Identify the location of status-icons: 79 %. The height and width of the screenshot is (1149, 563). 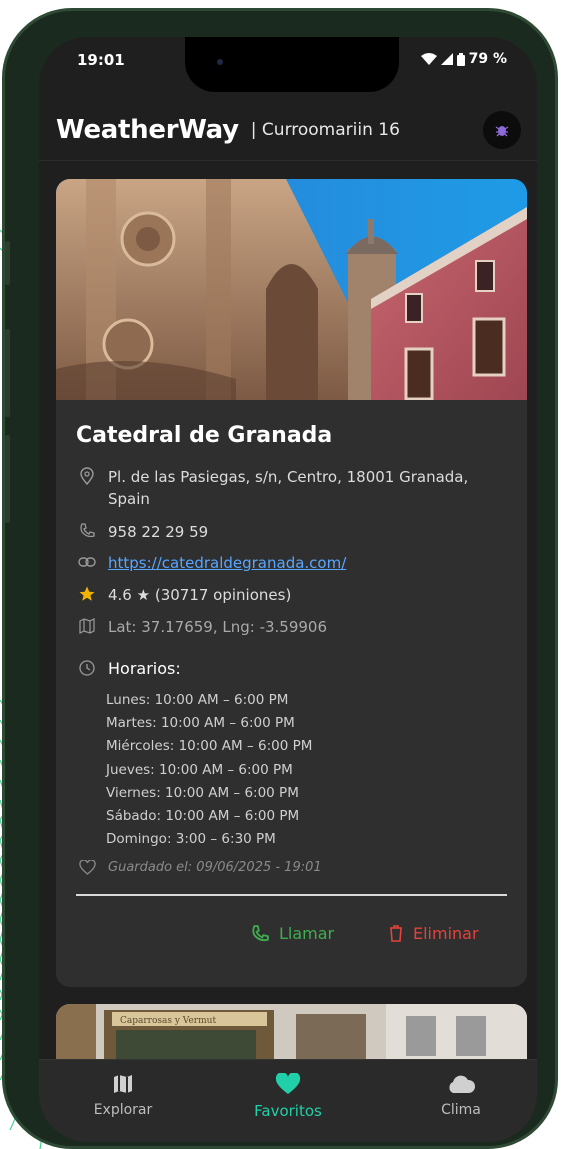
(463, 59).